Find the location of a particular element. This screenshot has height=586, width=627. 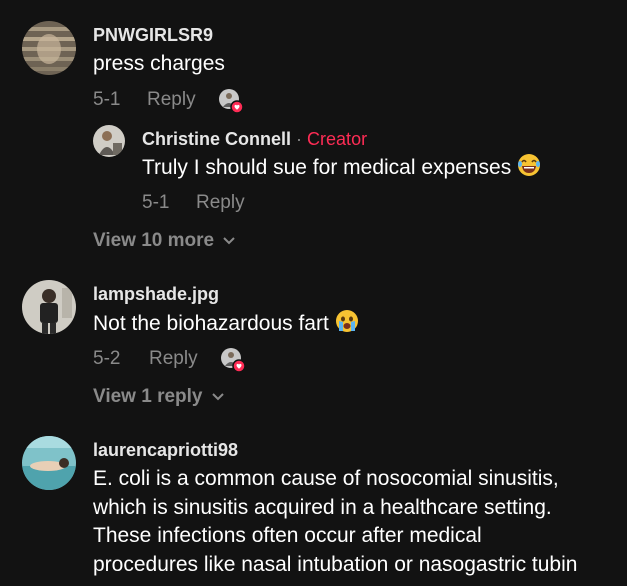

view-replies-button: View 1 reply is located at coordinates (159, 397).